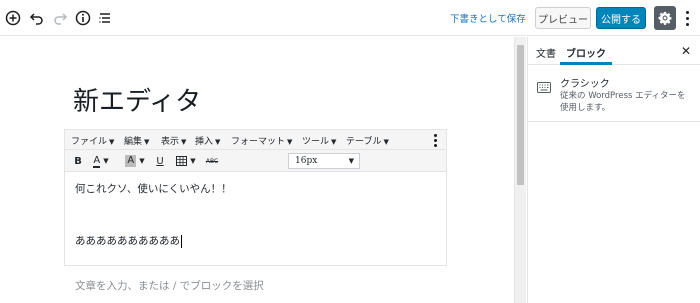 This screenshot has width=700, height=303. I want to click on settings-button, so click(665, 18).